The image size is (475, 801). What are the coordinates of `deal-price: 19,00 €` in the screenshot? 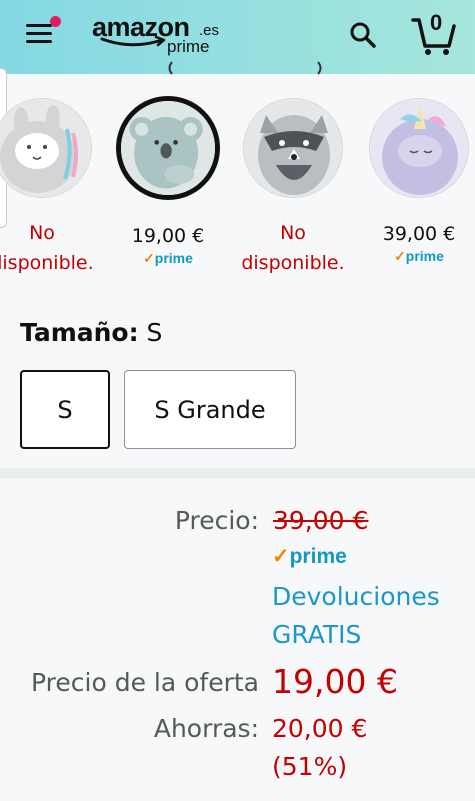 It's located at (335, 681).